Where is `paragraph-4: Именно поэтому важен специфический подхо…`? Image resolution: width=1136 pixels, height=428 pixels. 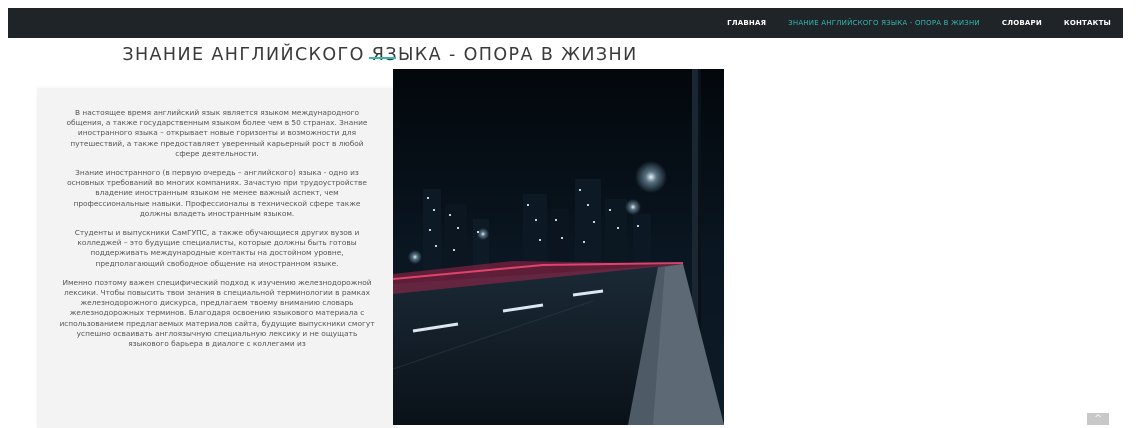
paragraph-4: Именно поэтому важен специфический подхо… is located at coordinates (217, 313).